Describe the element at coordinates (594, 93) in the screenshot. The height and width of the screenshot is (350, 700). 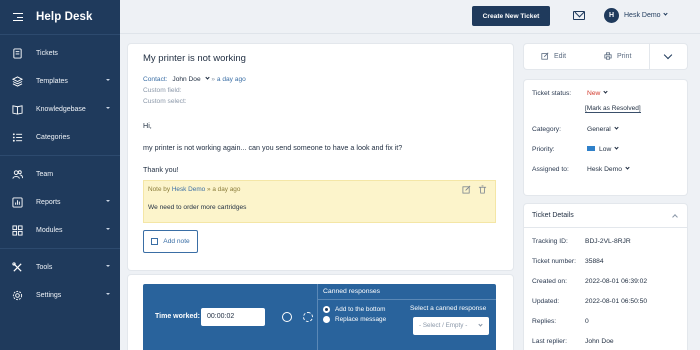
I see `status-value-text: New` at that location.